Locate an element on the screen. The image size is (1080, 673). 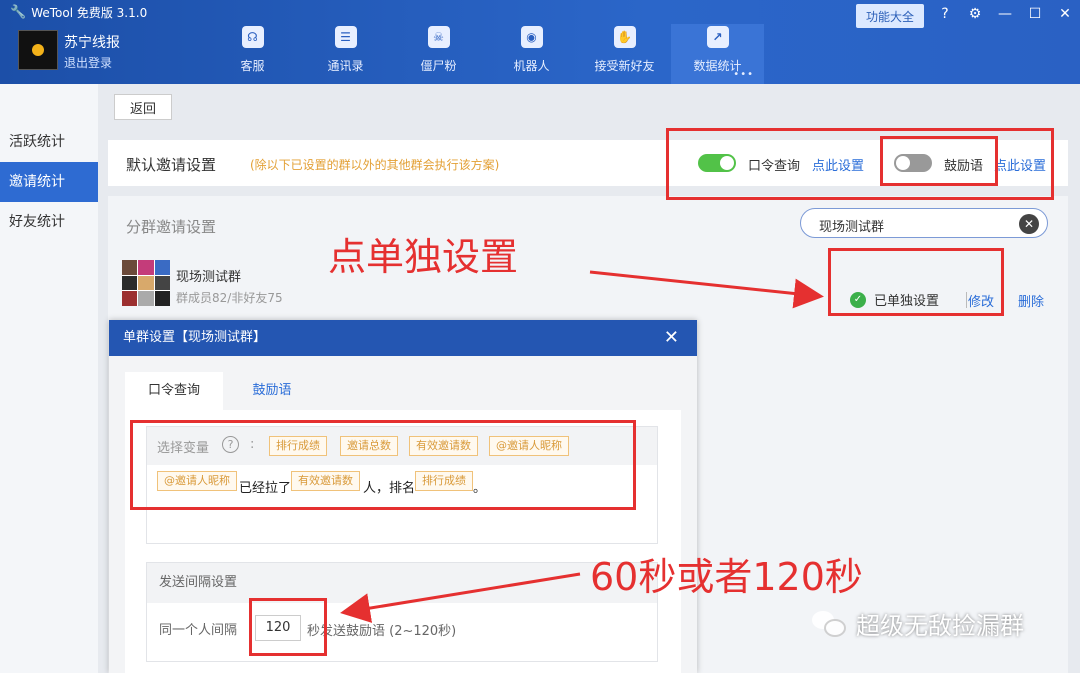
account-name: 苏宁线报 is located at coordinates (92, 43).